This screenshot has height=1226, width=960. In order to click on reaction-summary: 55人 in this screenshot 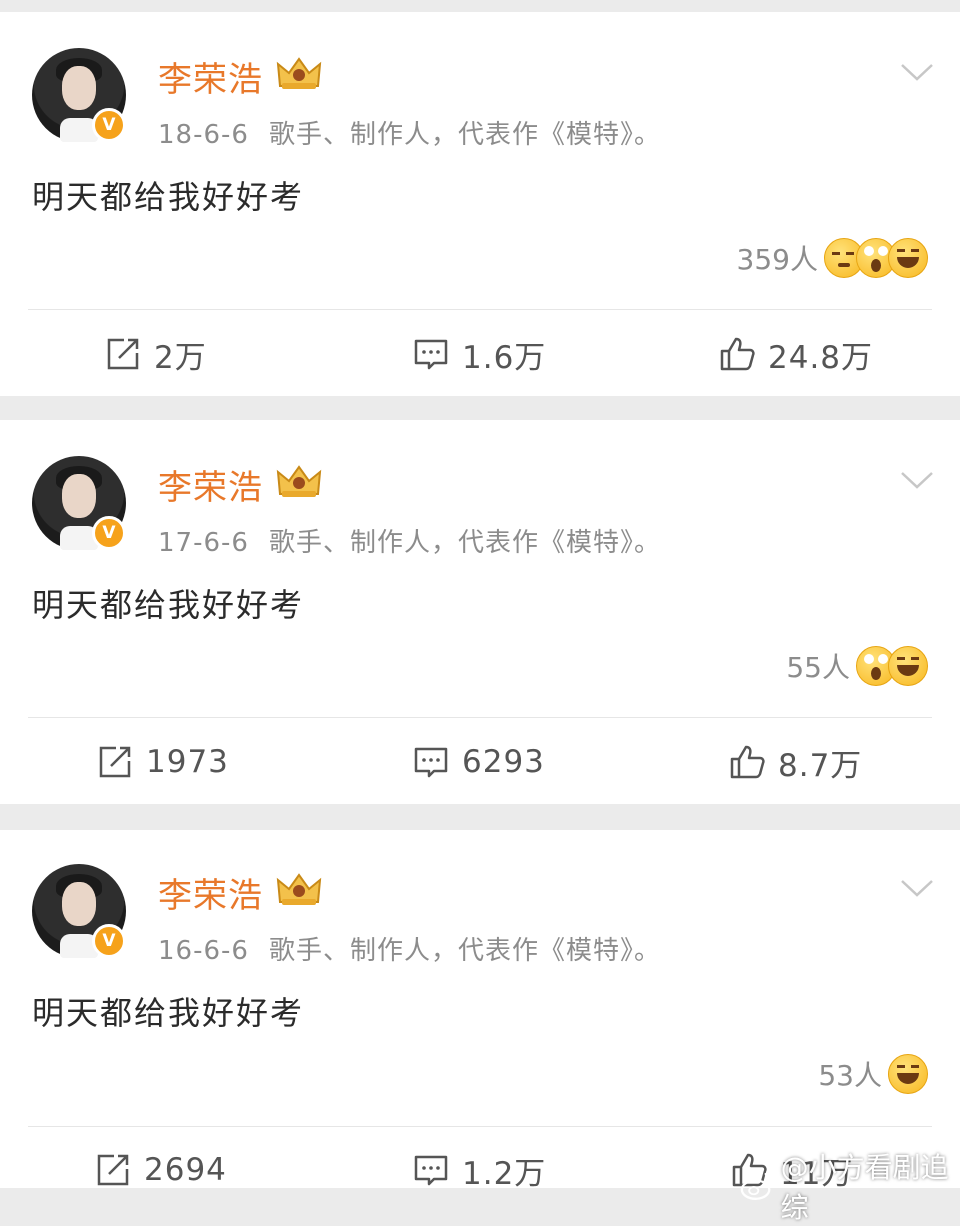, I will do `click(857, 666)`.